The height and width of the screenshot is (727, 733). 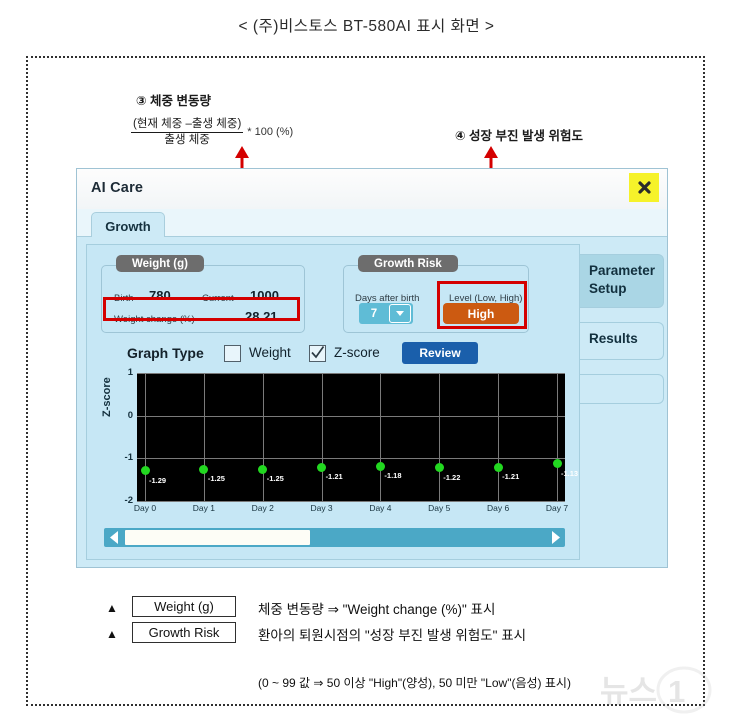 What do you see at coordinates (439, 508) in the screenshot?
I see `chart-xtick-label: Day 5` at bounding box center [439, 508].